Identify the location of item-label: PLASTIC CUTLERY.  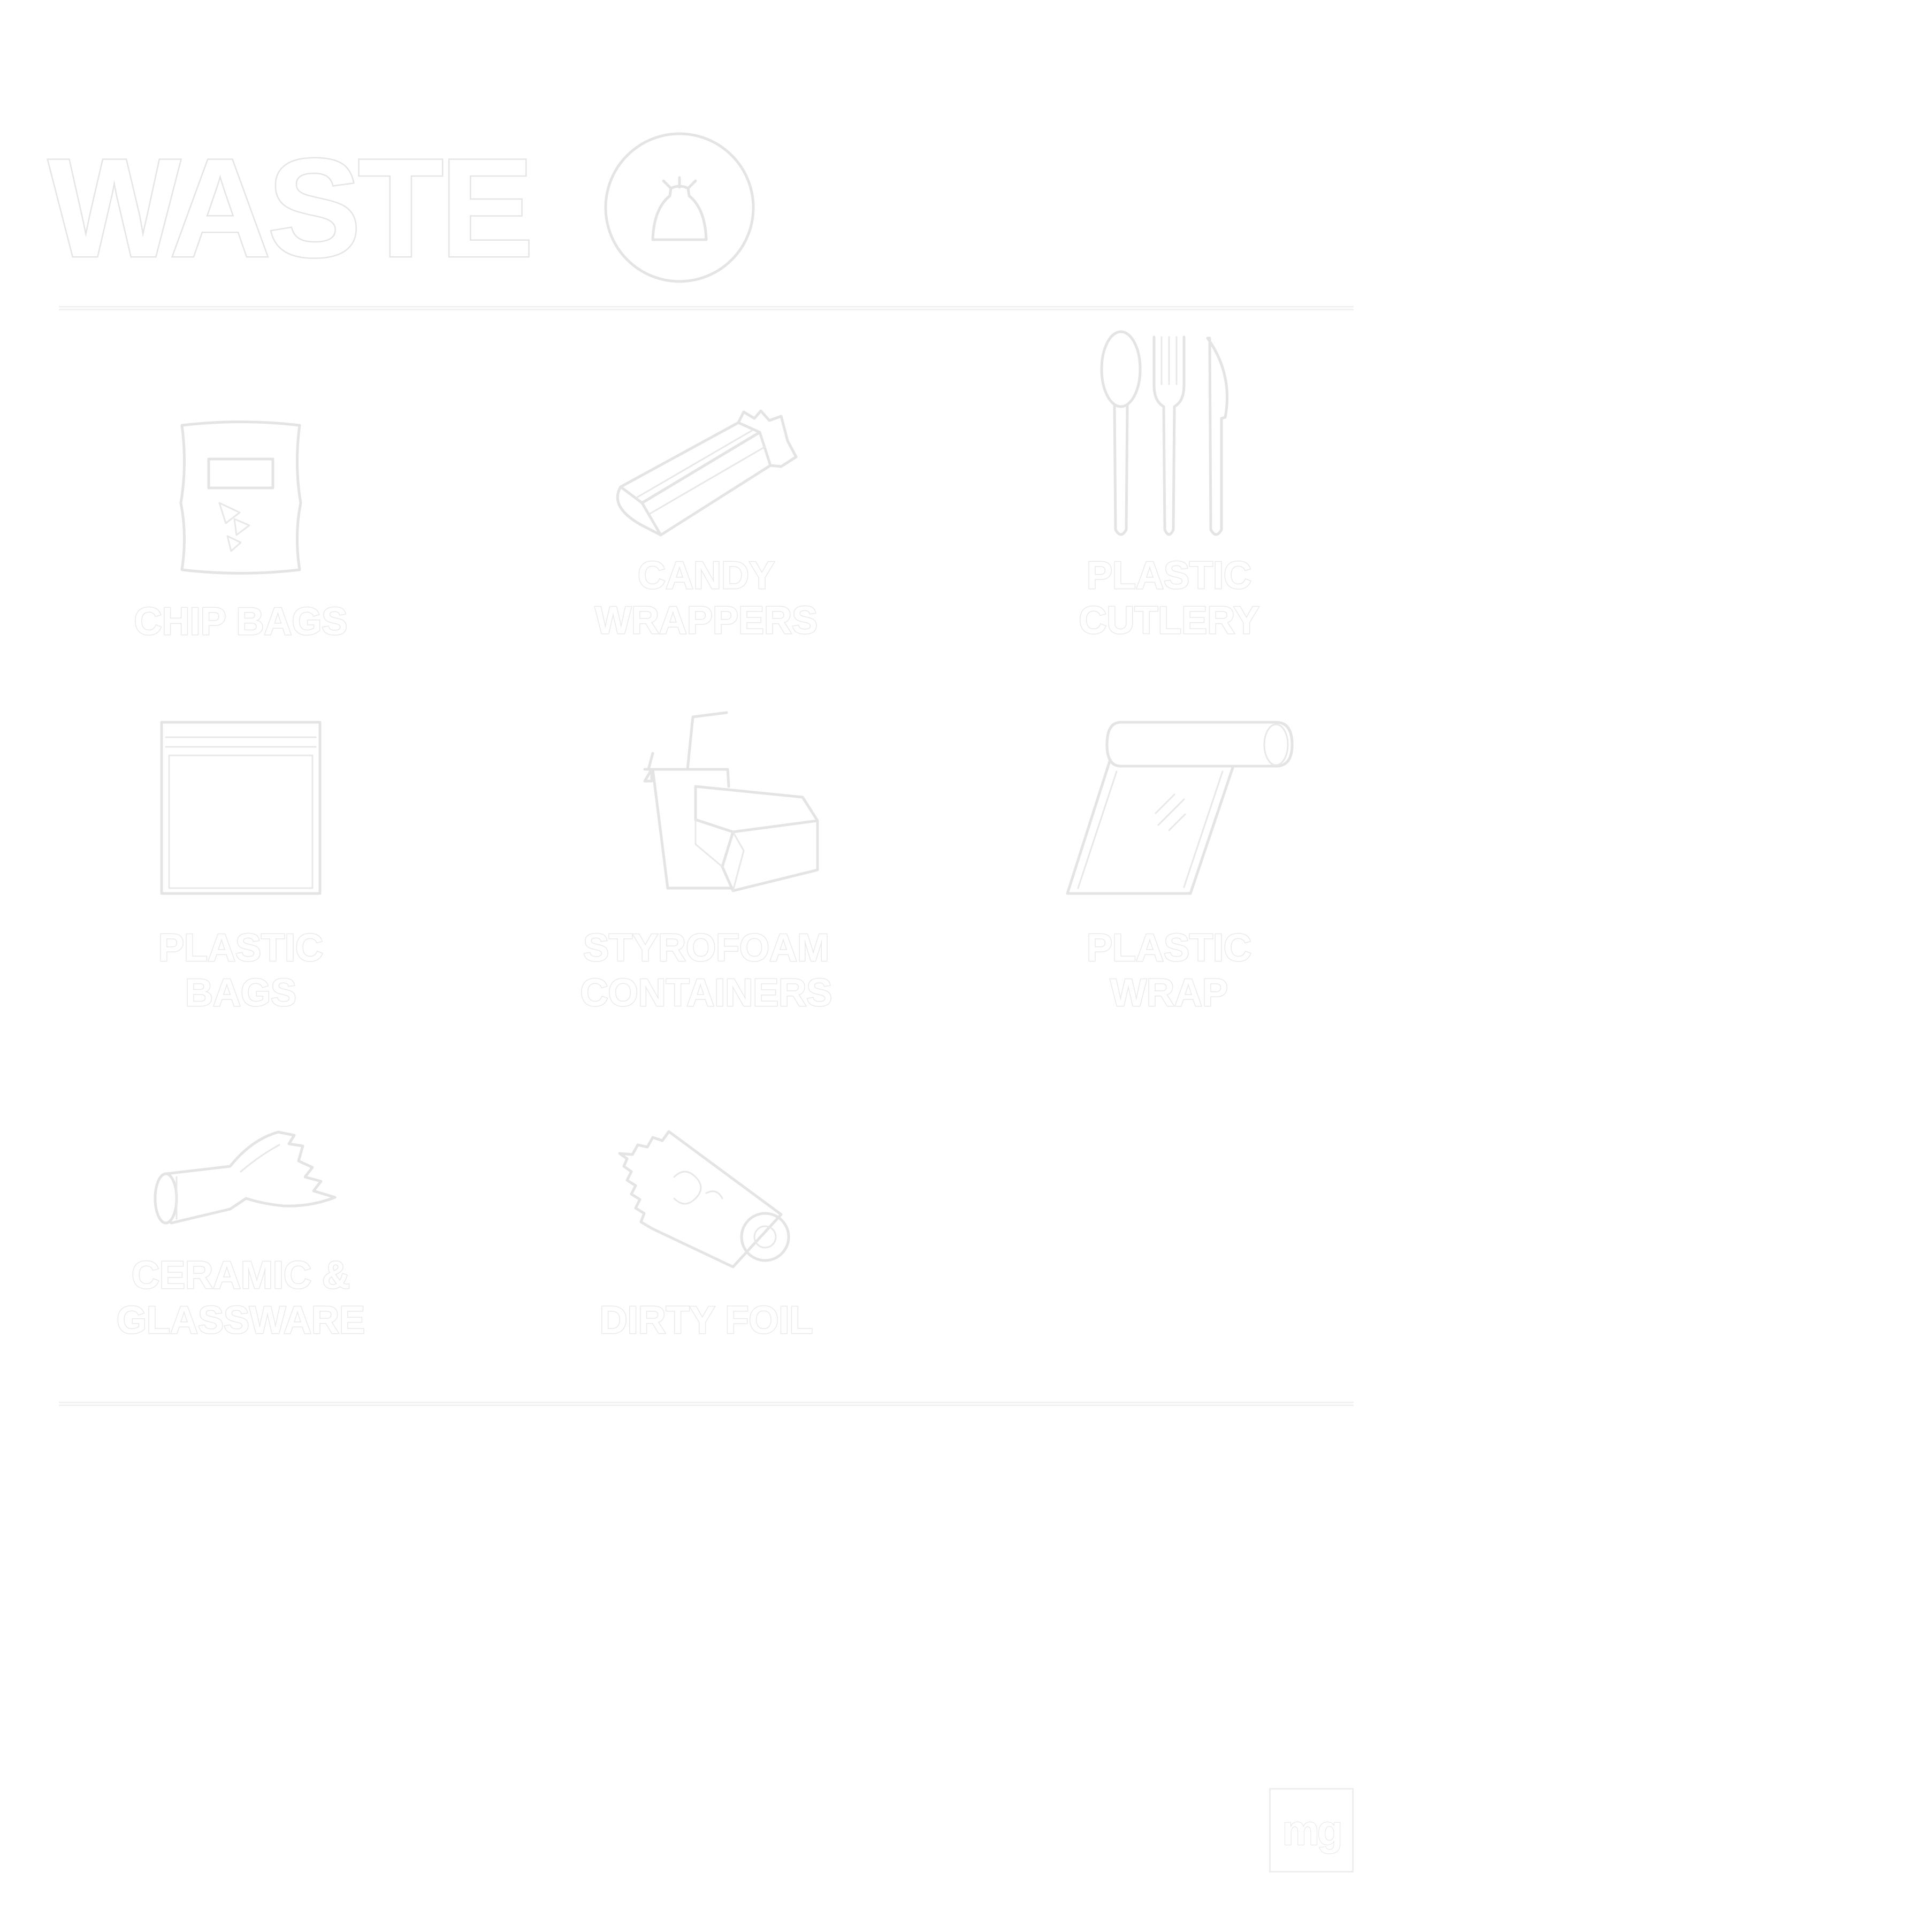
(1169, 598).